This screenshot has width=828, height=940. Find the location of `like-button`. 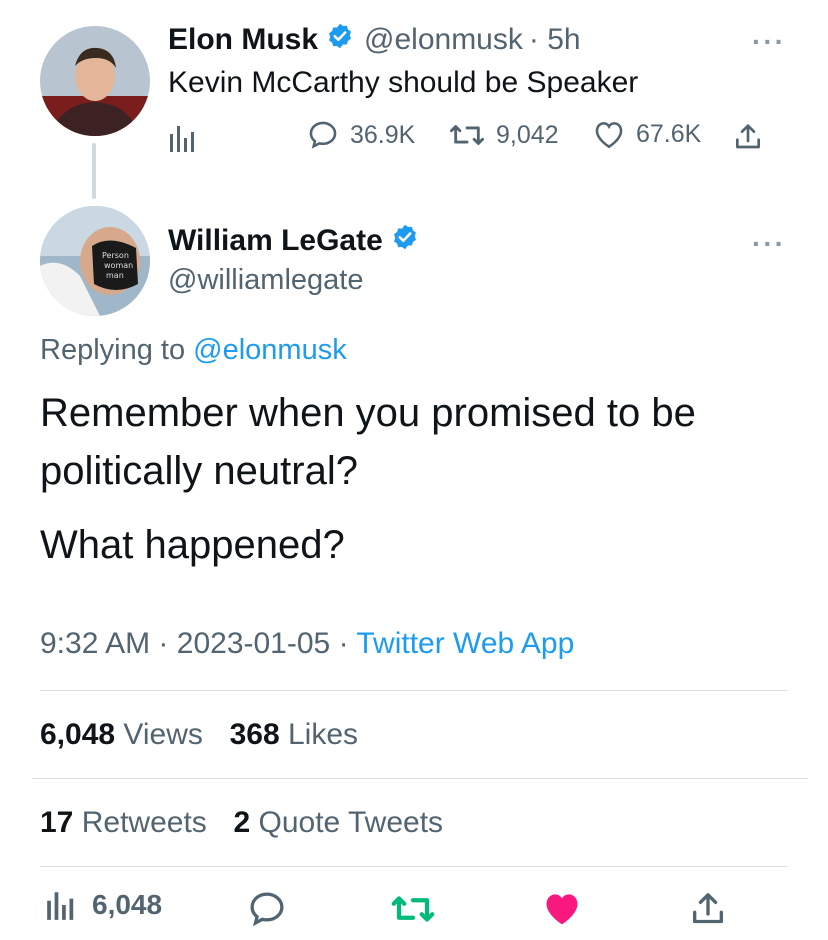

like-button is located at coordinates (562, 908).